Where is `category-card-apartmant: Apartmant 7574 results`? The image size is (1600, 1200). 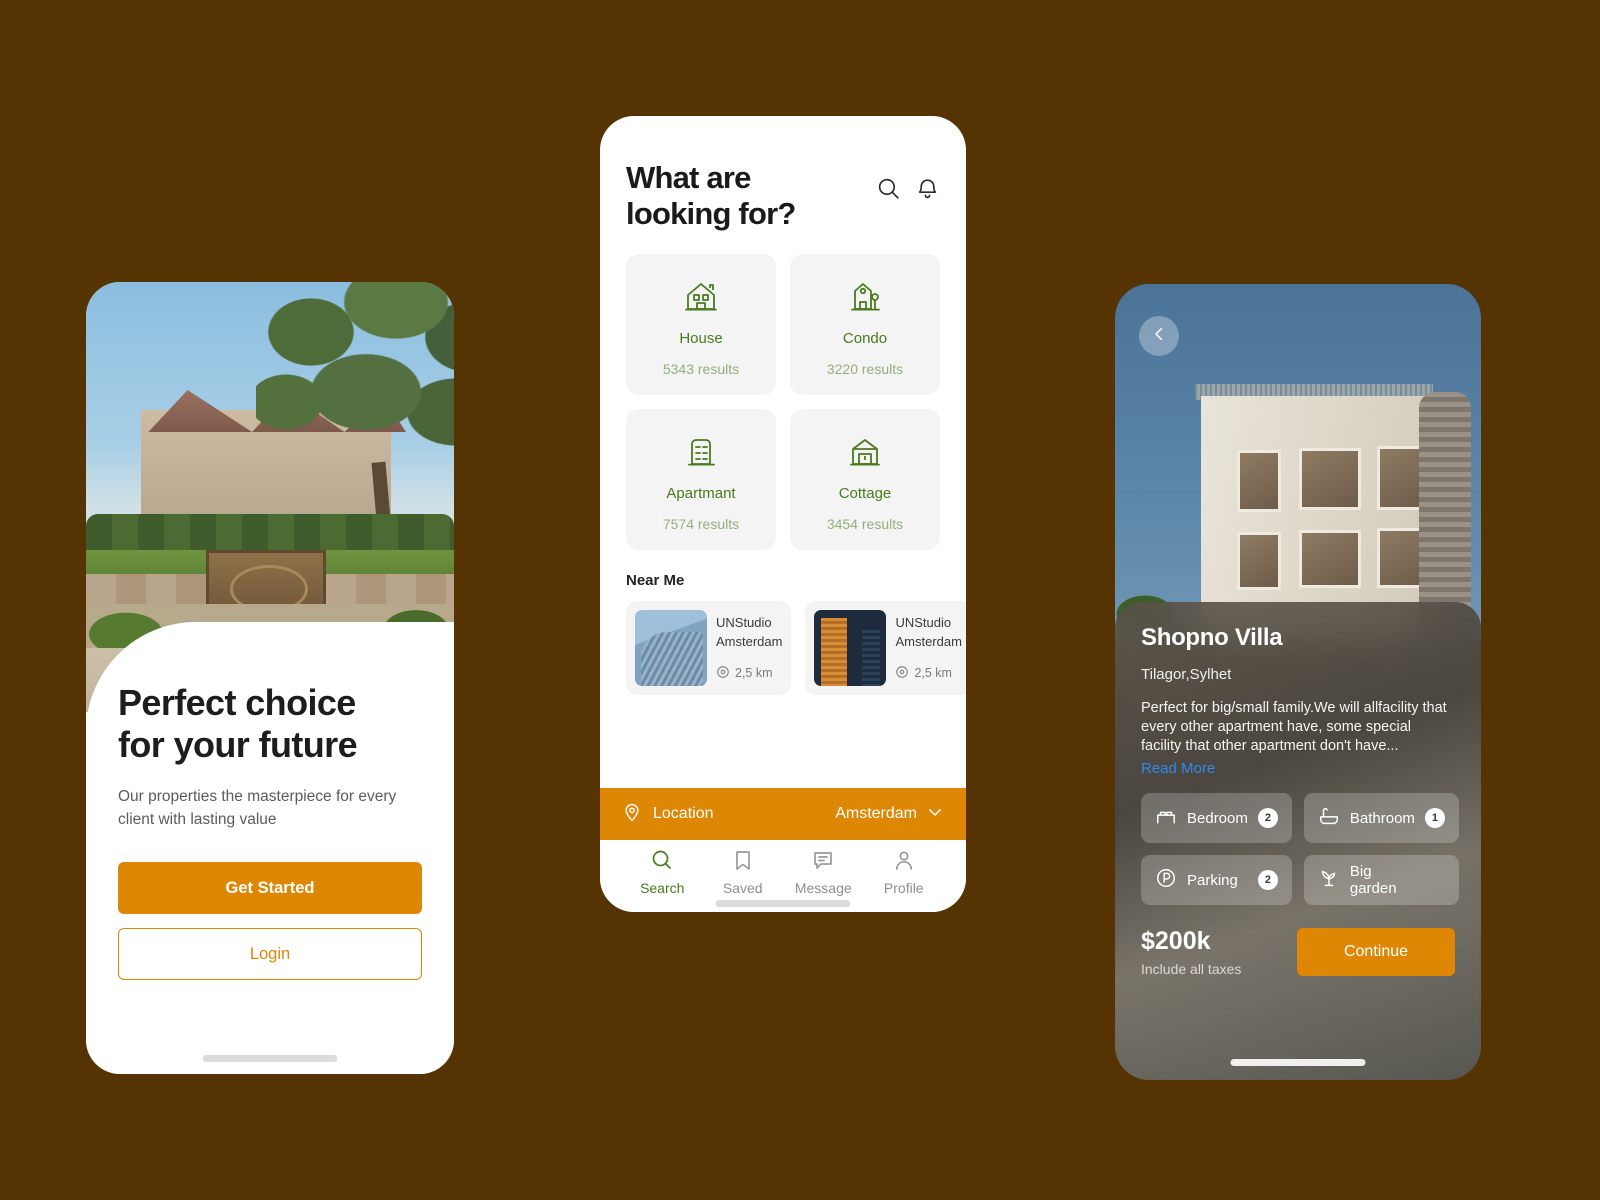 category-card-apartmant: Apartmant 7574 results is located at coordinates (701, 479).